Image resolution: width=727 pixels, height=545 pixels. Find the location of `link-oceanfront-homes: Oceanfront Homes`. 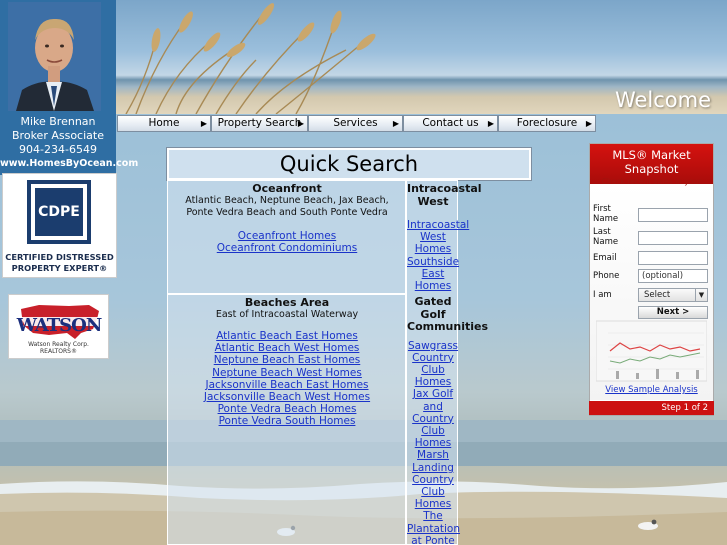

link-oceanfront-homes: Oceanfront Homes is located at coordinates (287, 236).